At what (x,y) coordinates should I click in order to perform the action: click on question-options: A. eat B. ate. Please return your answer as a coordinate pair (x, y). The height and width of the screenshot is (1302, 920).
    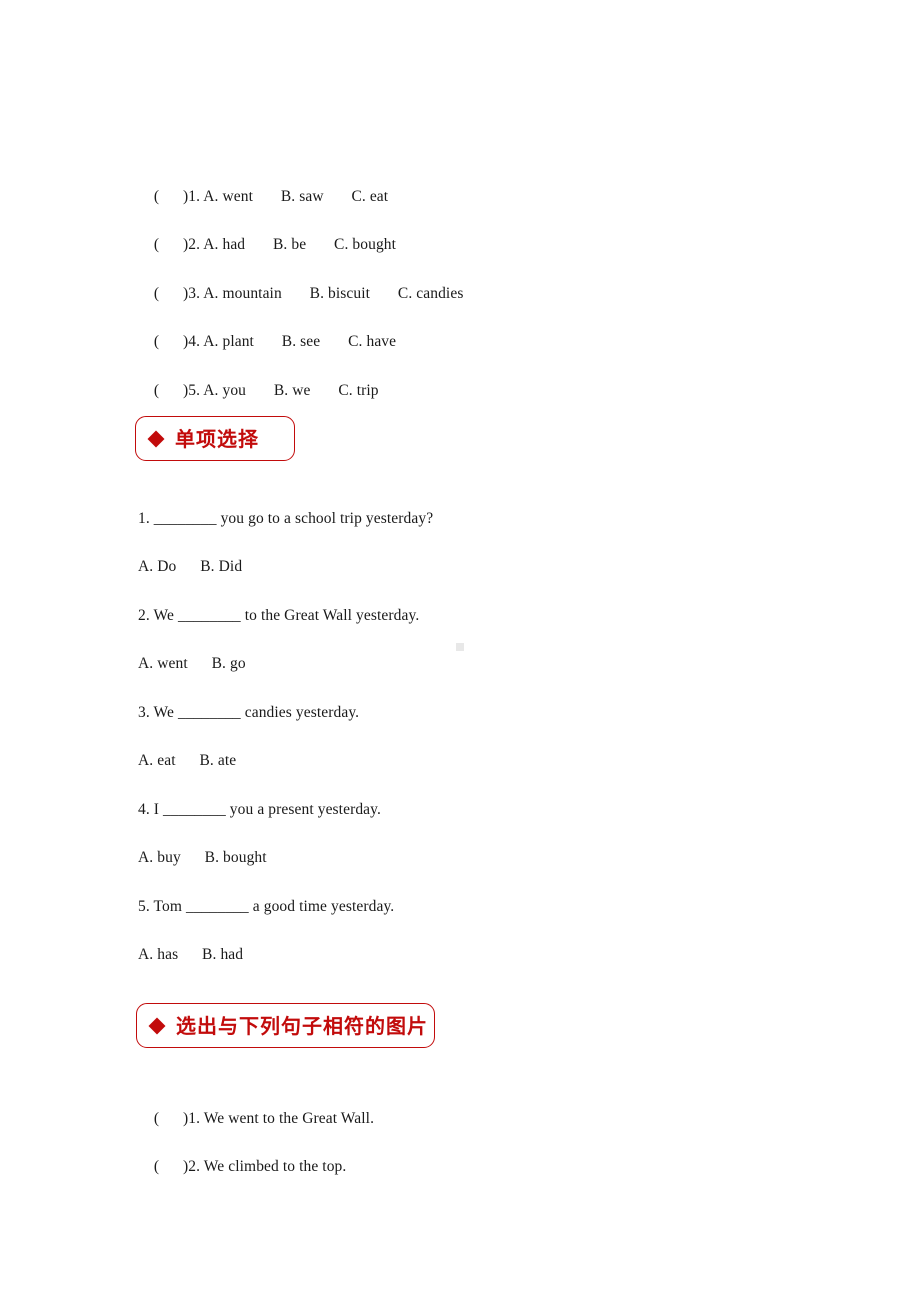
    Looking at the image, I should click on (187, 761).